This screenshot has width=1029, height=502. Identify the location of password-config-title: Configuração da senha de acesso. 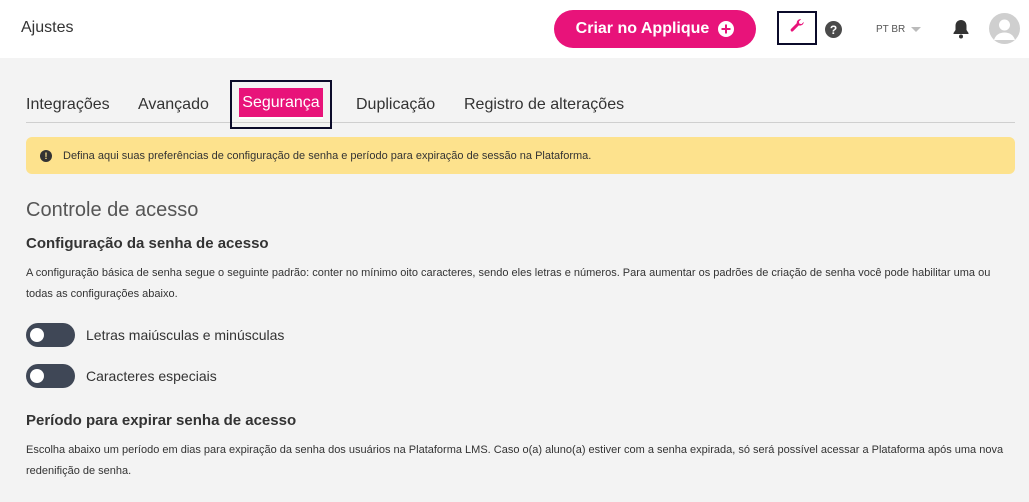
(147, 243).